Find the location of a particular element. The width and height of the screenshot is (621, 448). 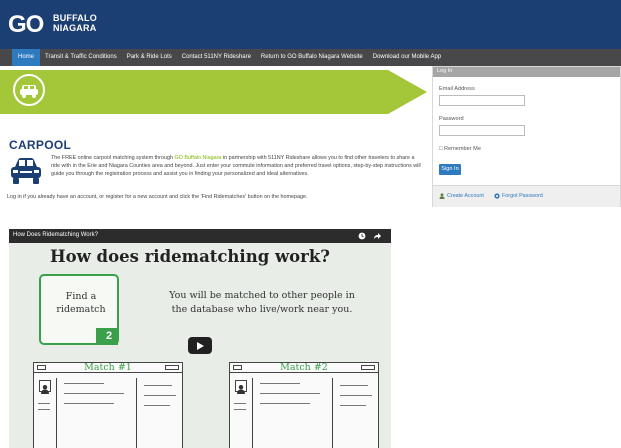

email-field is located at coordinates (482, 100).